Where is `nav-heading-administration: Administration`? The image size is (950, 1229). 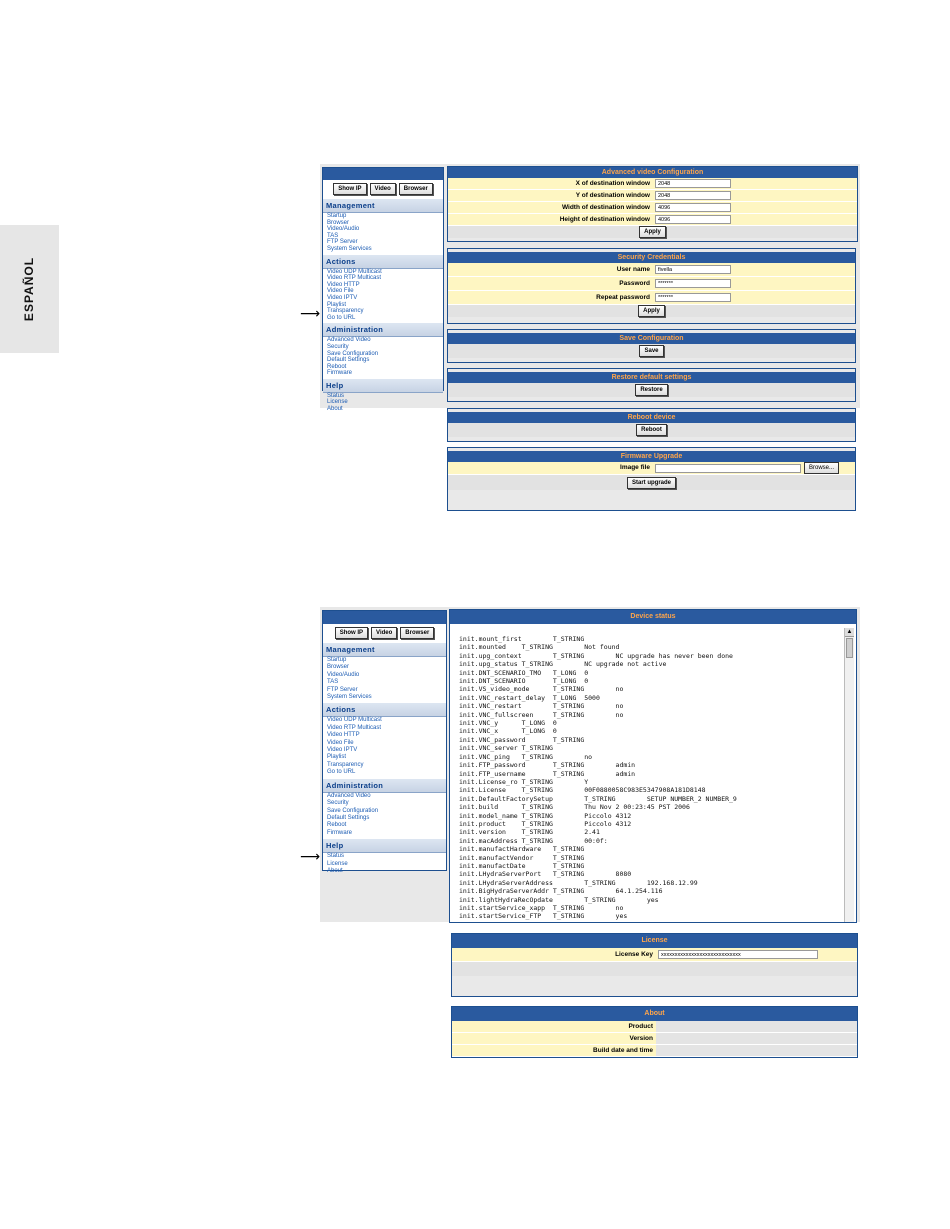 nav-heading-administration: Administration is located at coordinates (384, 785).